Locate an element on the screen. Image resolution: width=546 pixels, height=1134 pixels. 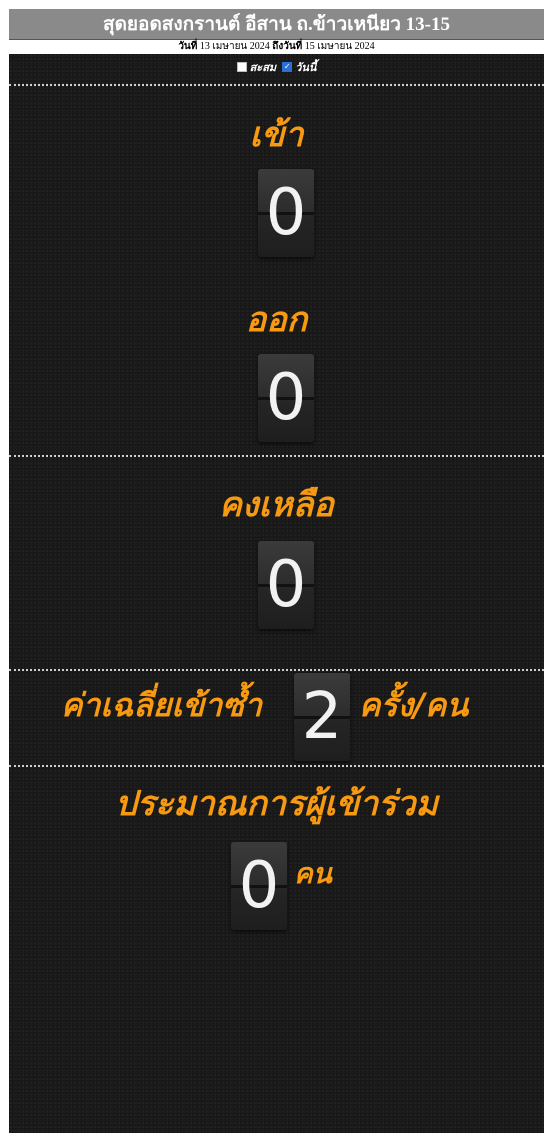
remaining-value: 0 is located at coordinates (286, 585).